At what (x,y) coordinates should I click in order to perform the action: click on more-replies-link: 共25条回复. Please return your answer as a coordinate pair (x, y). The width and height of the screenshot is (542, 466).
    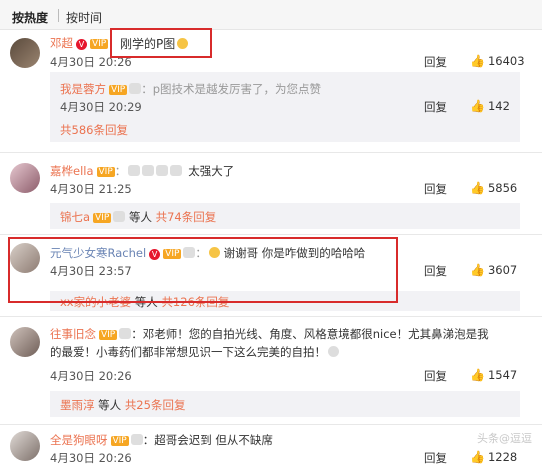
    Looking at the image, I should click on (155, 405).